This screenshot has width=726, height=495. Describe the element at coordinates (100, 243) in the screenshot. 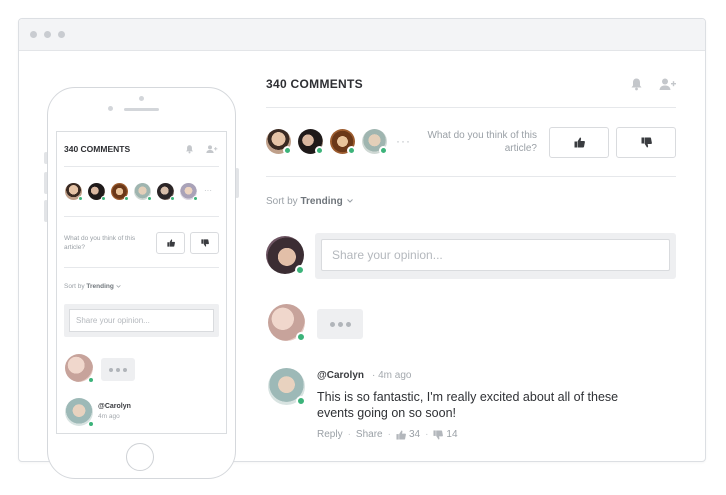

I see `mobile-feedback-question: What do you think of this article?` at that location.